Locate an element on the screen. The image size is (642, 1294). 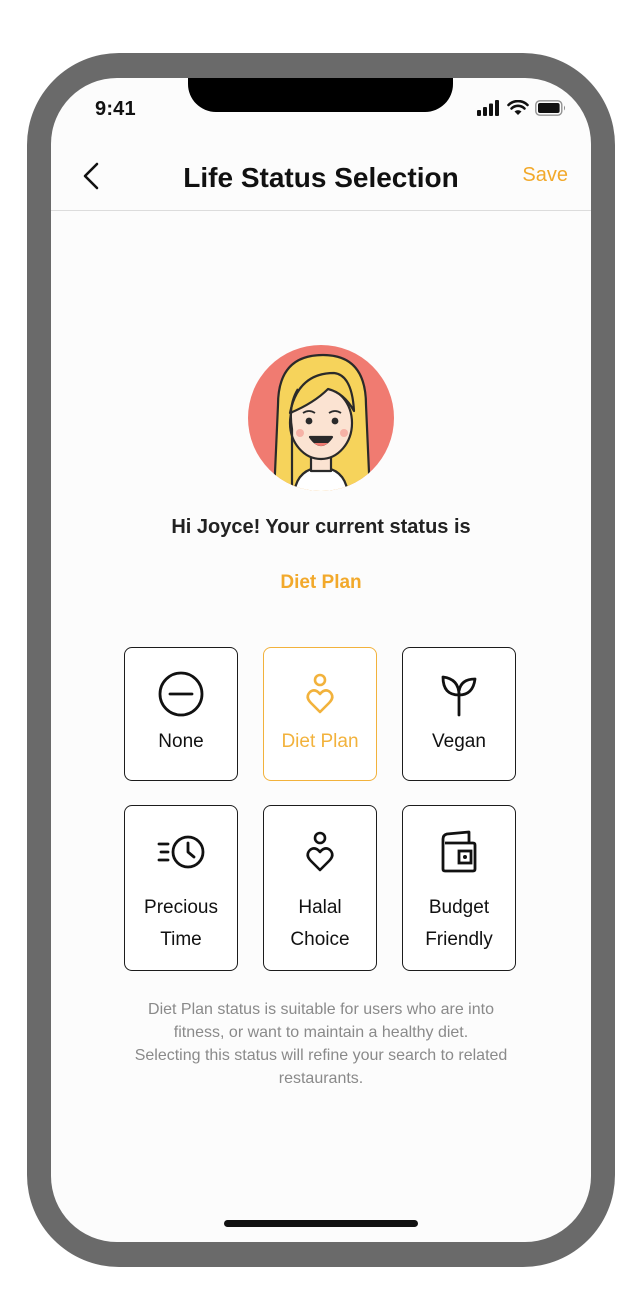
status-time: 9:41 is located at coordinates (115, 109).